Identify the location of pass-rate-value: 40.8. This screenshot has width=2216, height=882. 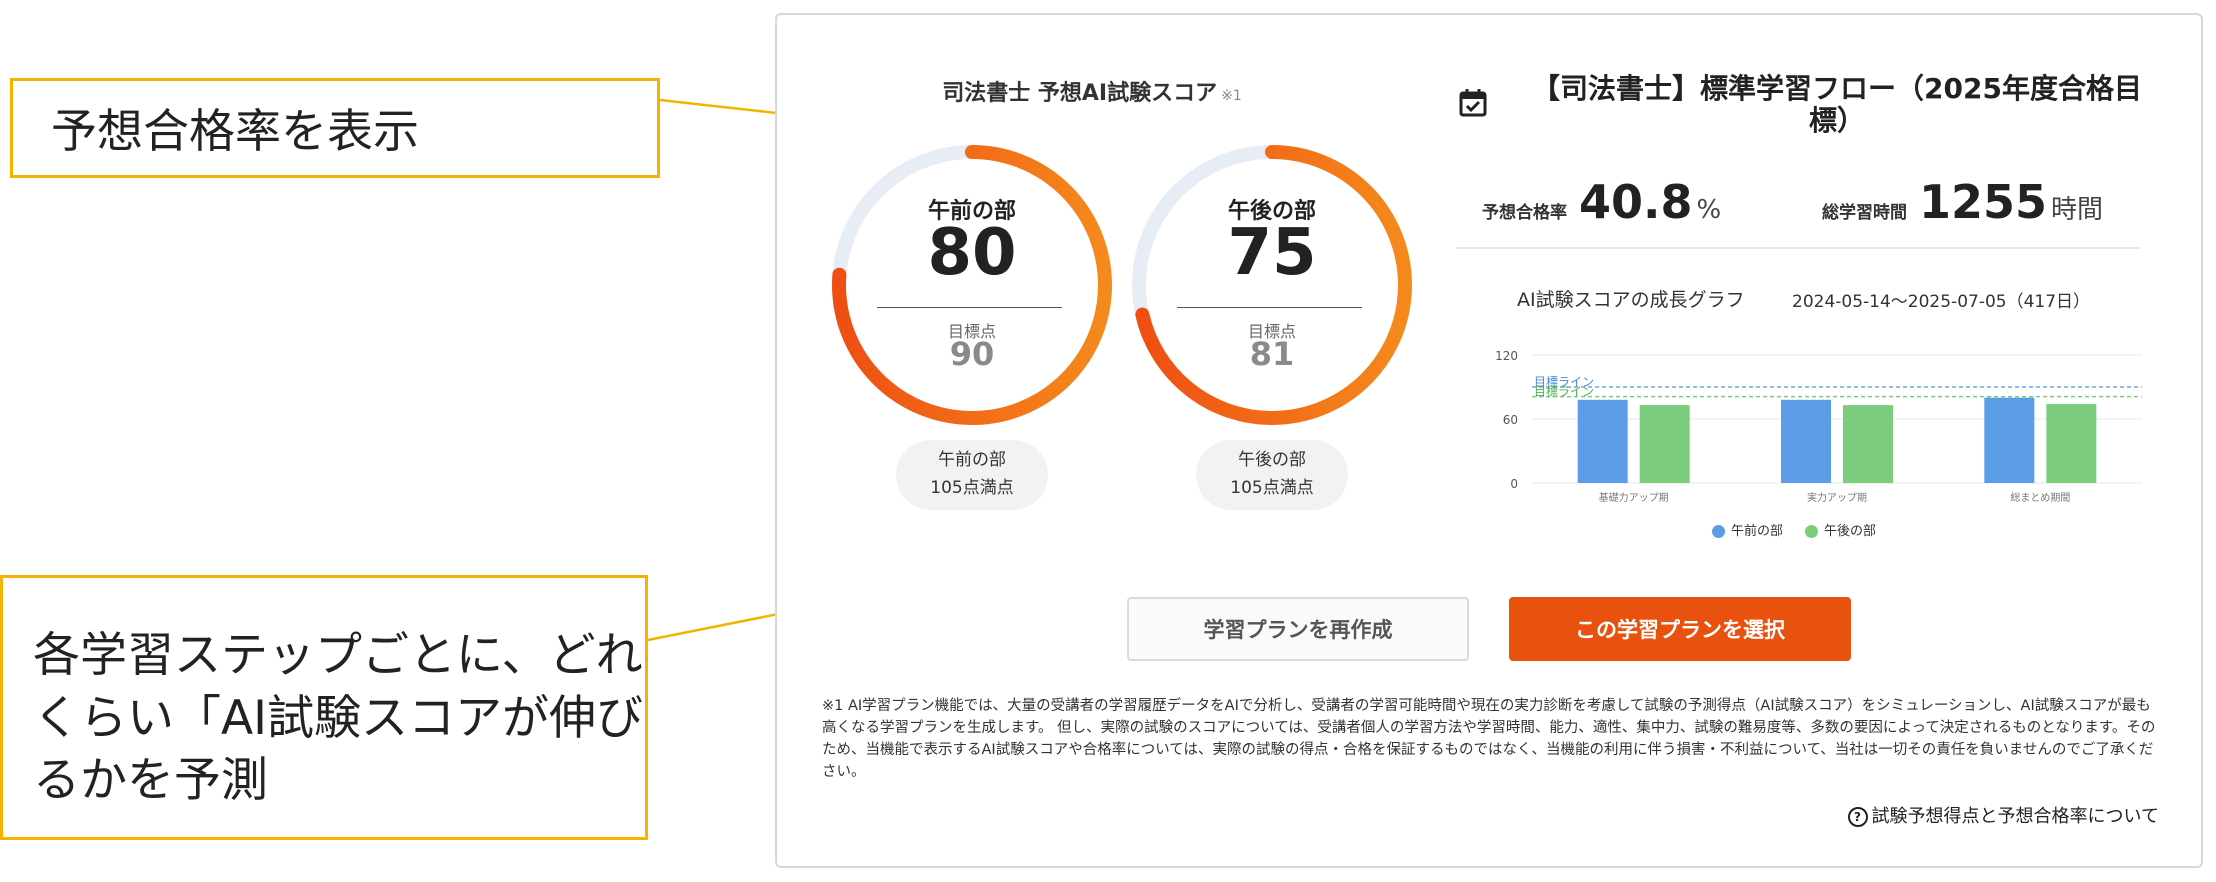
(1636, 202).